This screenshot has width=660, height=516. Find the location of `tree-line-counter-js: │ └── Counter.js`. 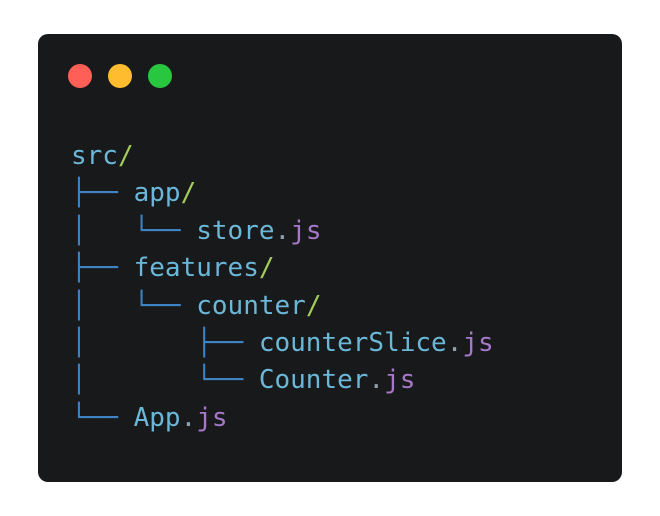

tree-line-counter-js: │ └── Counter.js is located at coordinates (282, 380).